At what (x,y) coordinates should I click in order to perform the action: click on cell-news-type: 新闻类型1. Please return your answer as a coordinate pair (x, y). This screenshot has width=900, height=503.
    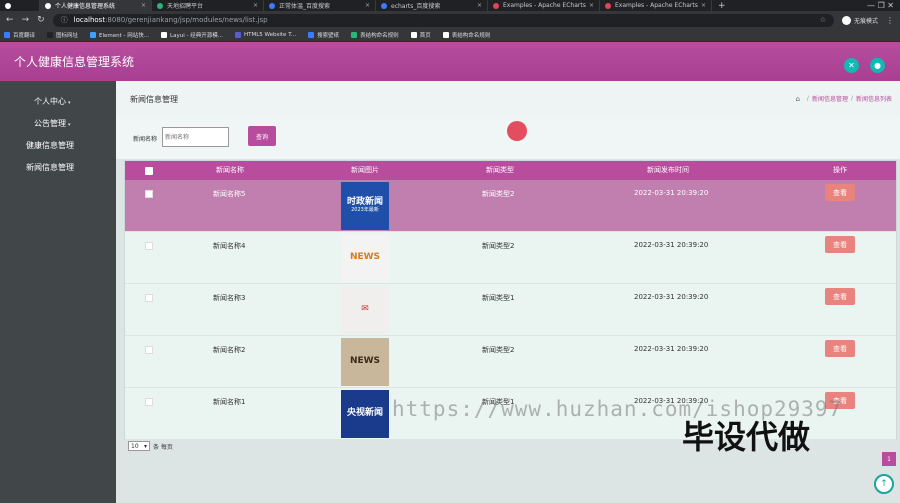
    Looking at the image, I should click on (498, 298).